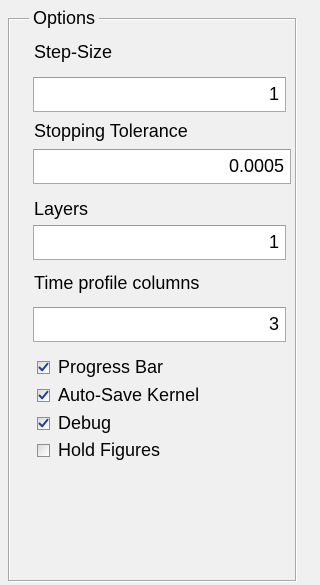 This screenshot has width=320, height=585. Describe the element at coordinates (85, 423) in the screenshot. I see `debug-label: Debug` at that location.